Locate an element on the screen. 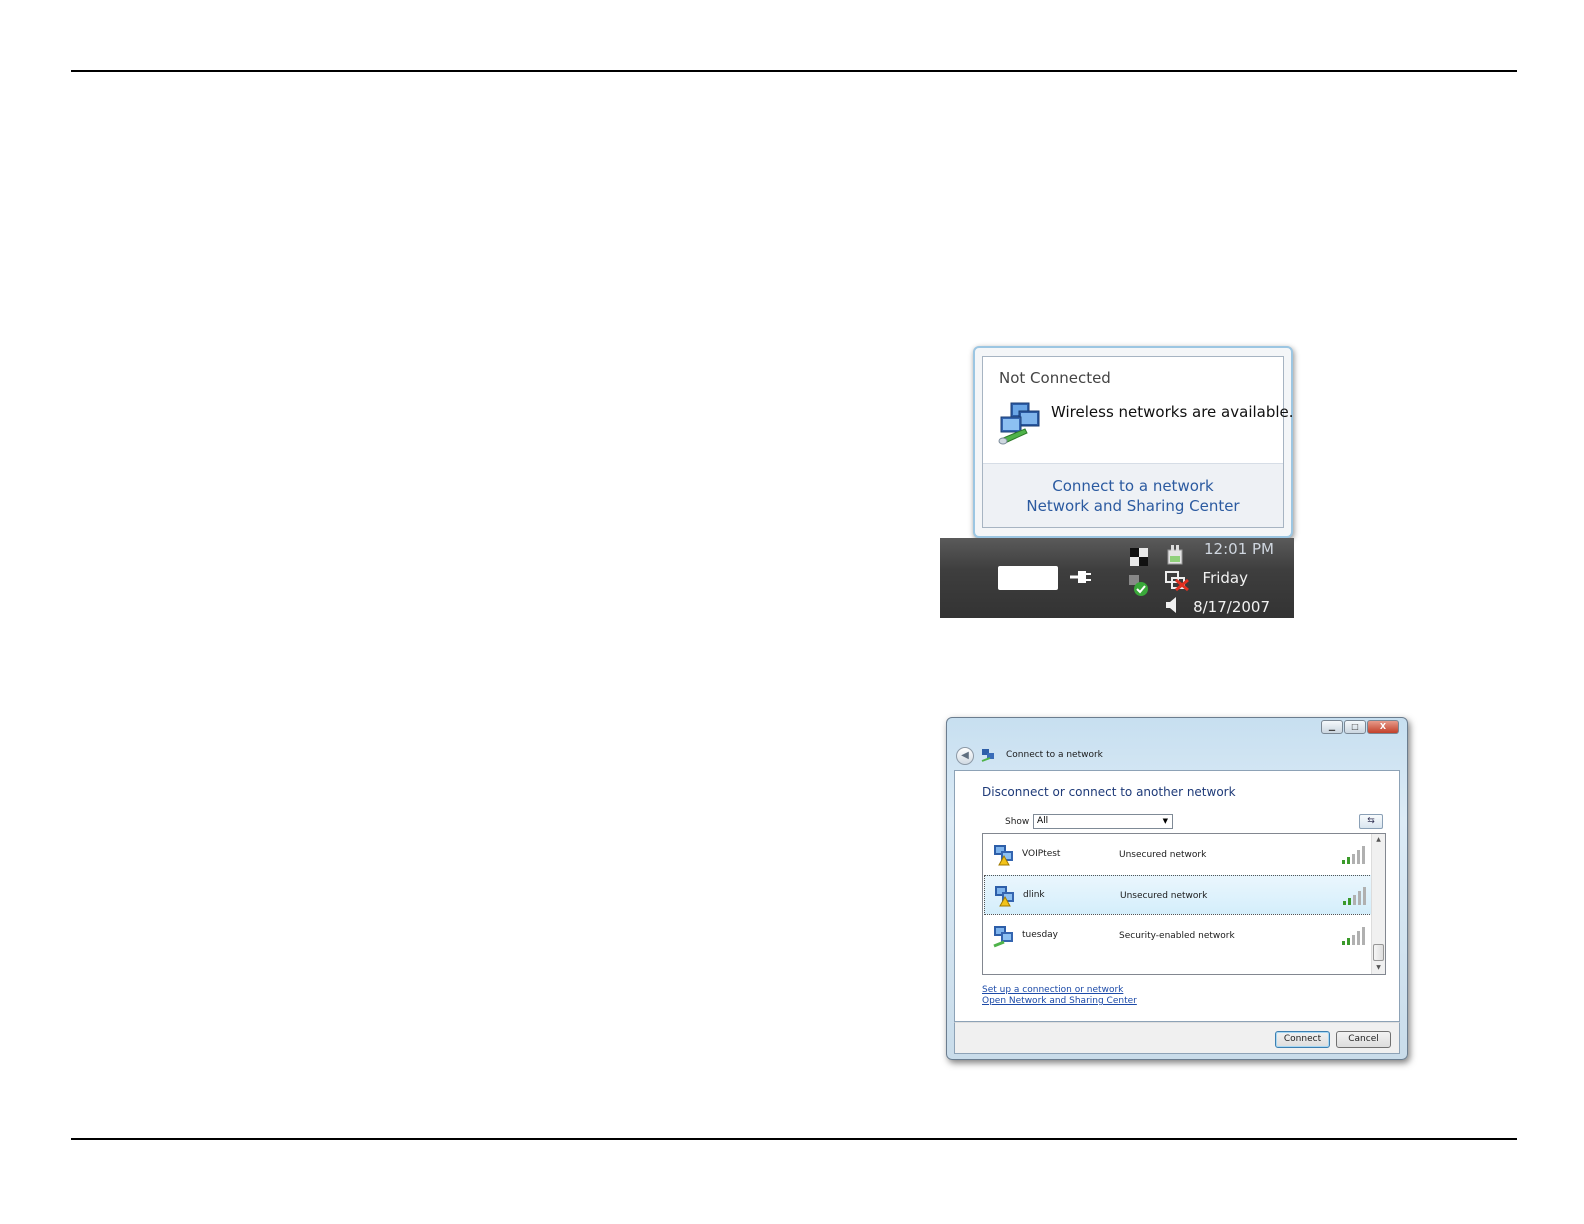 This screenshot has height=1224, width=1584. footer-rule is located at coordinates (794, 1139).